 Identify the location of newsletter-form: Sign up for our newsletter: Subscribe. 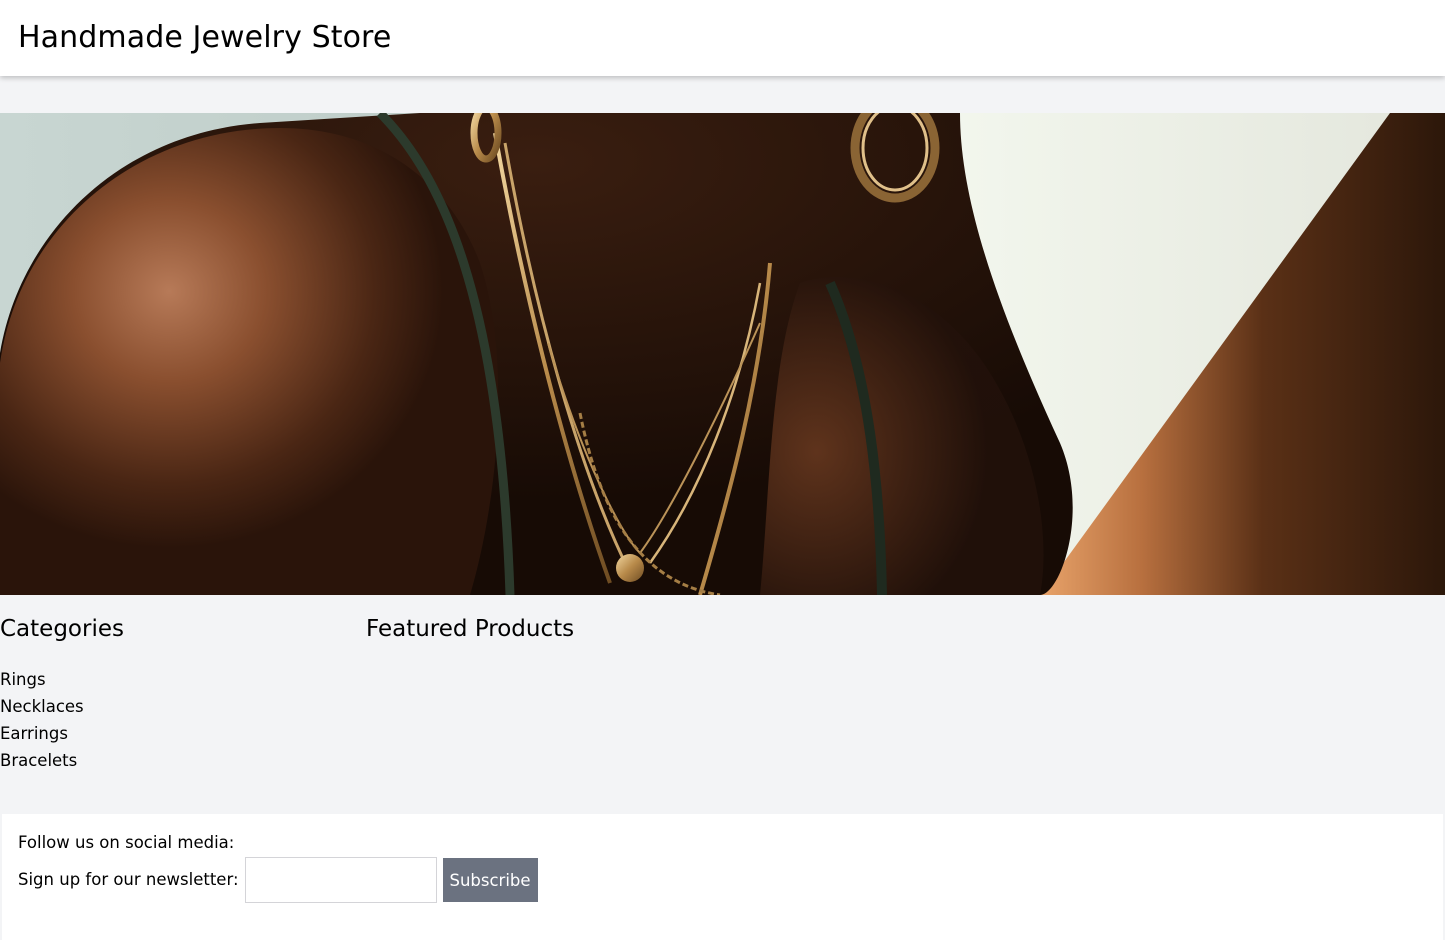
(278, 880).